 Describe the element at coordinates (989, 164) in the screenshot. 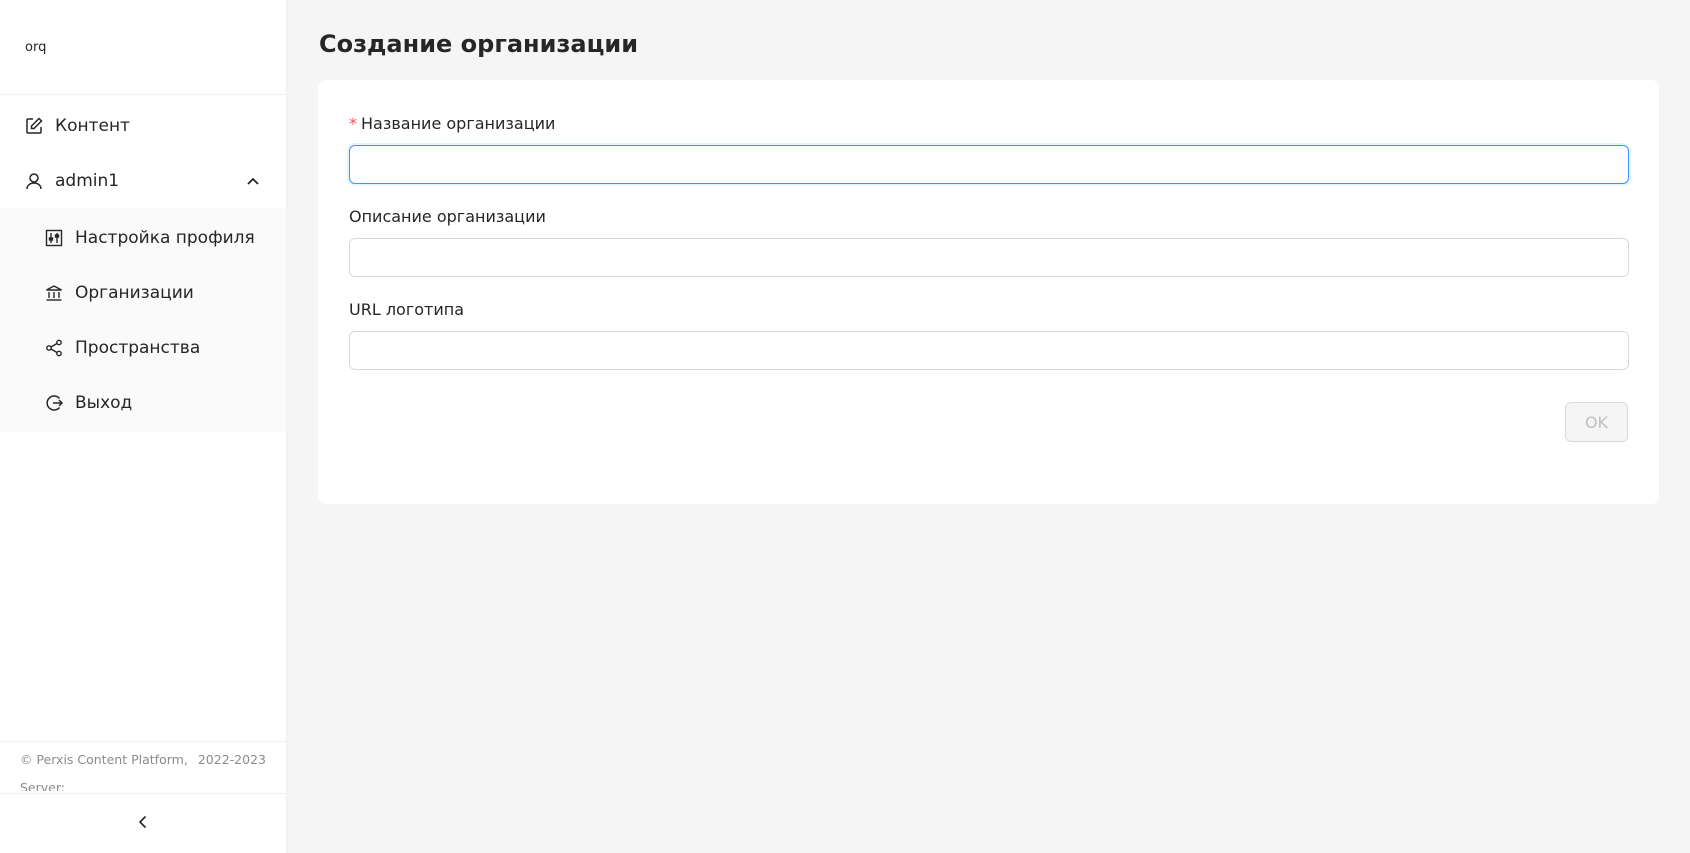

I see `organization-name-input` at that location.